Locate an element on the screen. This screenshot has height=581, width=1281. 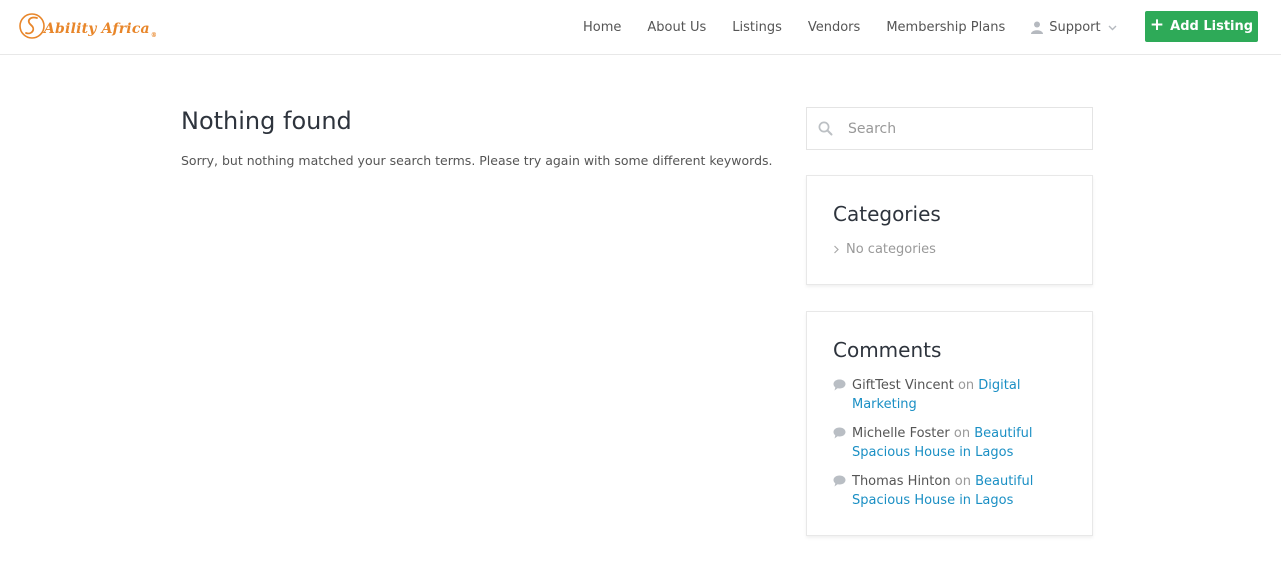
search-icon is located at coordinates (825, 128).